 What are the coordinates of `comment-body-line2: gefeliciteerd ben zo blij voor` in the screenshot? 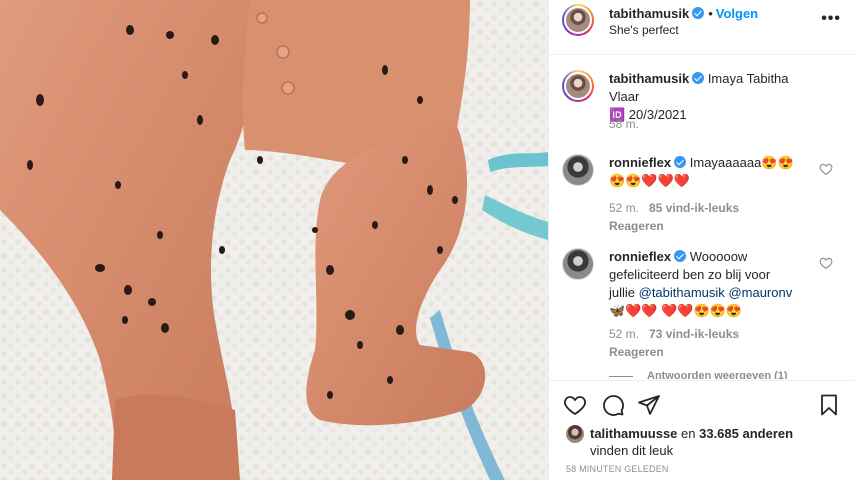 It's located at (690, 274).